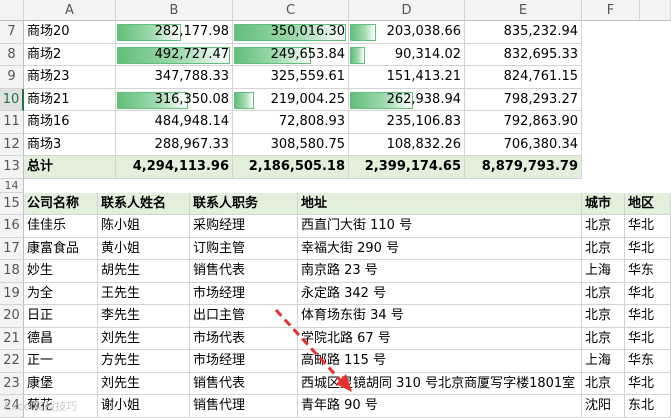 This screenshot has width=671, height=418. What do you see at coordinates (423, 121) in the screenshot?
I see `value-text: 235,106.83` at bounding box center [423, 121].